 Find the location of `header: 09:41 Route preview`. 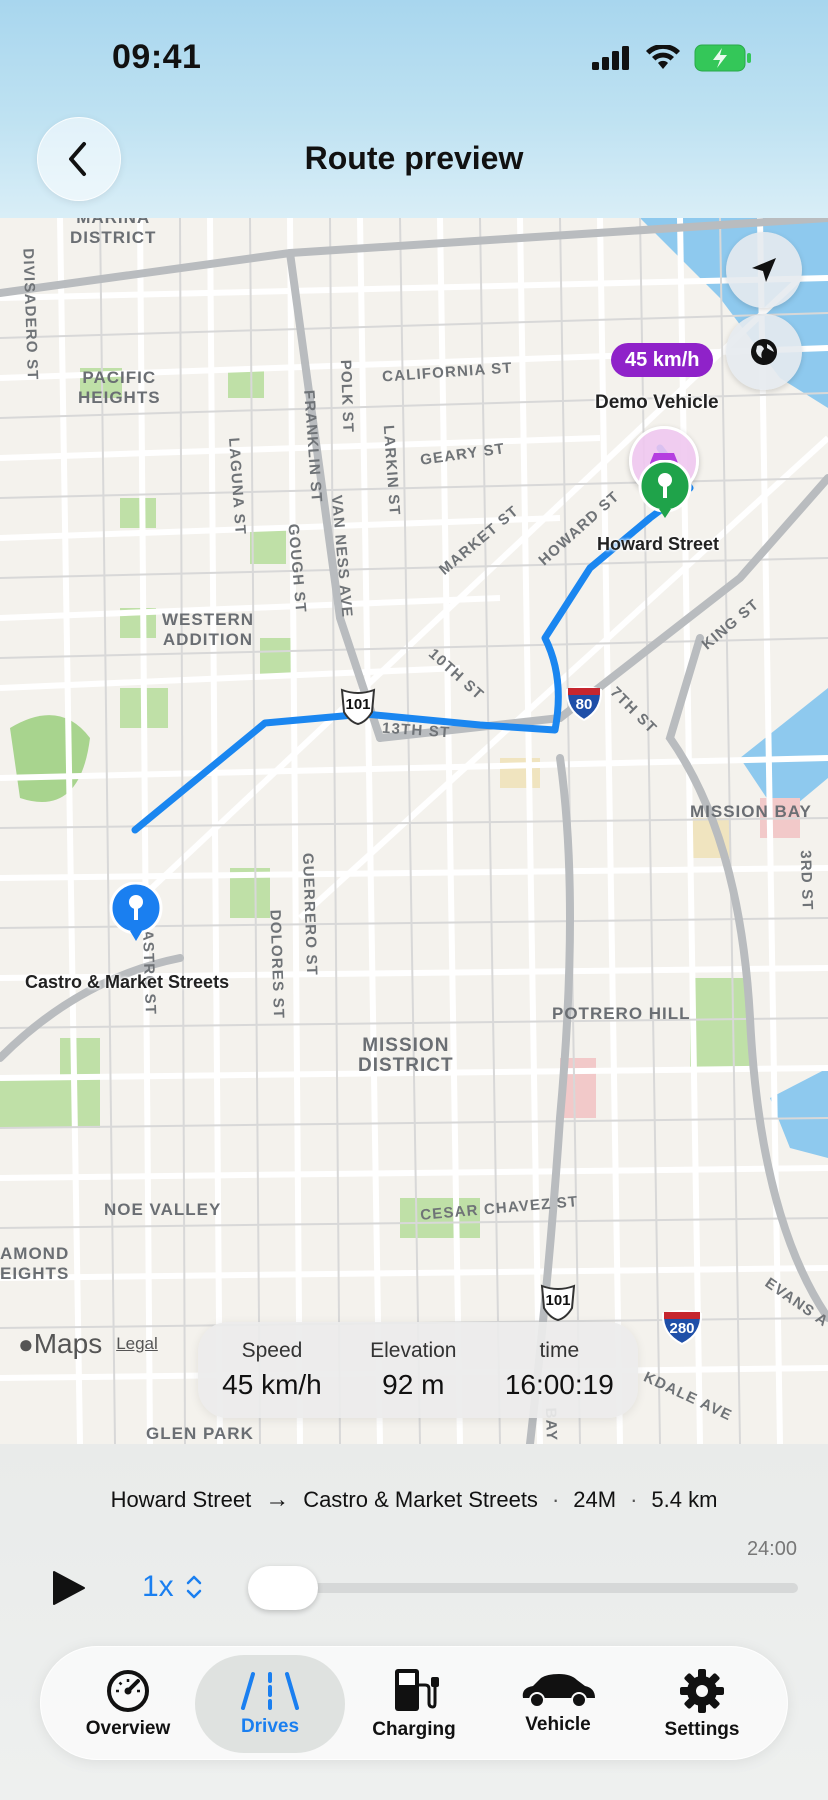

header: 09:41 Route preview is located at coordinates (414, 109).